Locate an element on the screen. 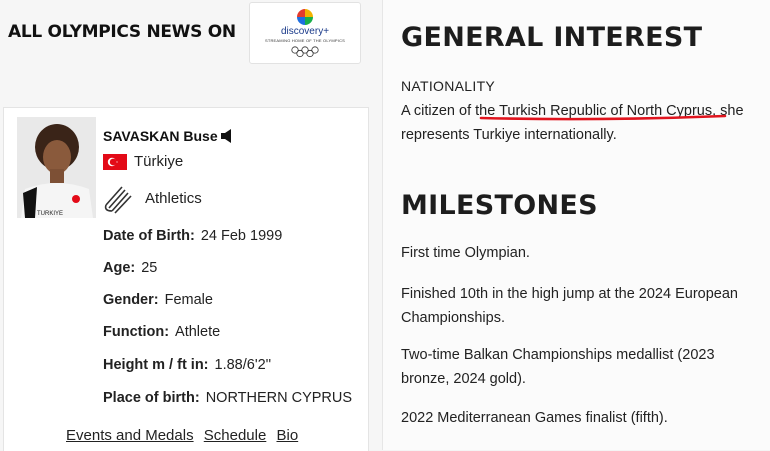 The image size is (770, 451). athlete-country: Türkiye is located at coordinates (159, 161).